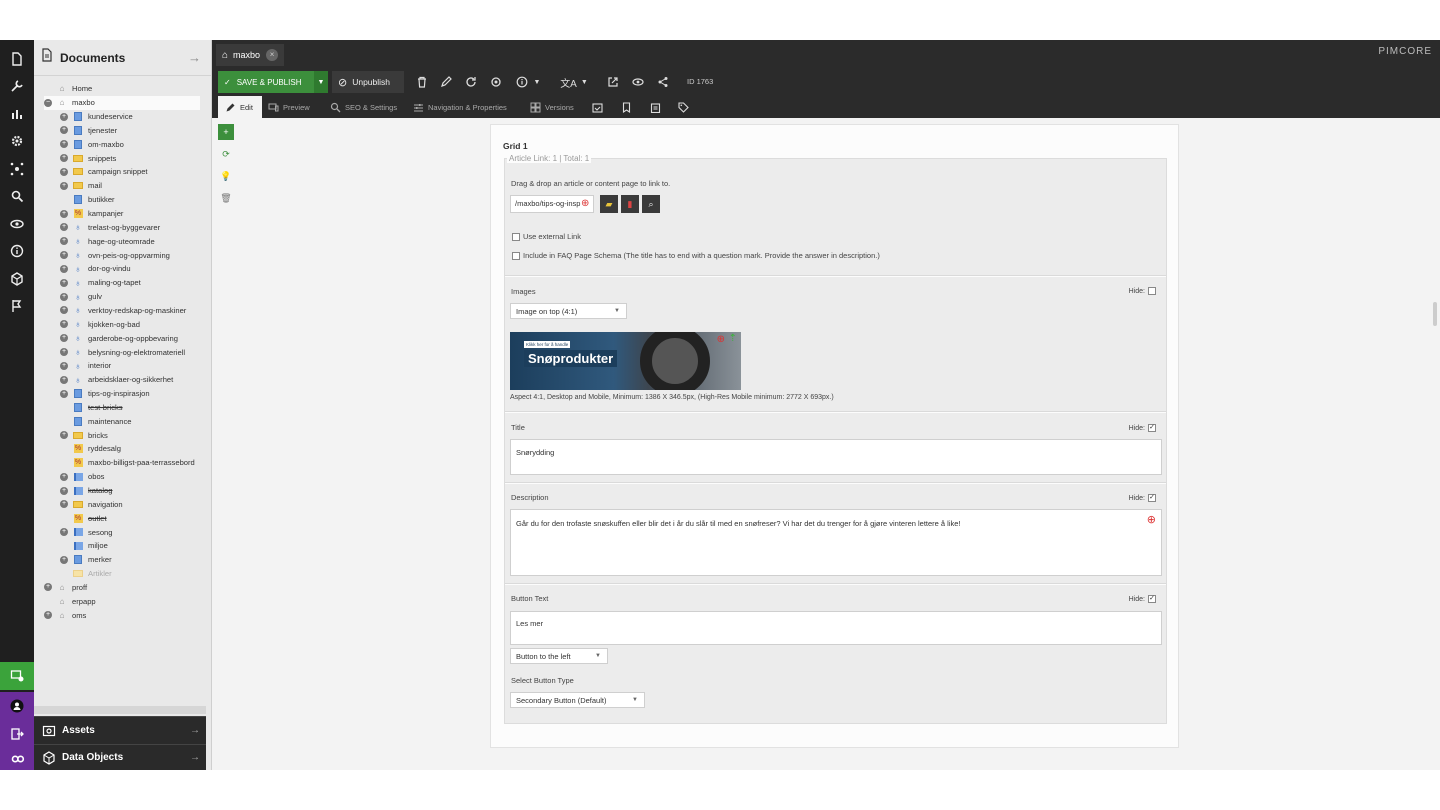  I want to click on collapse-icon: −, so click(48, 102).